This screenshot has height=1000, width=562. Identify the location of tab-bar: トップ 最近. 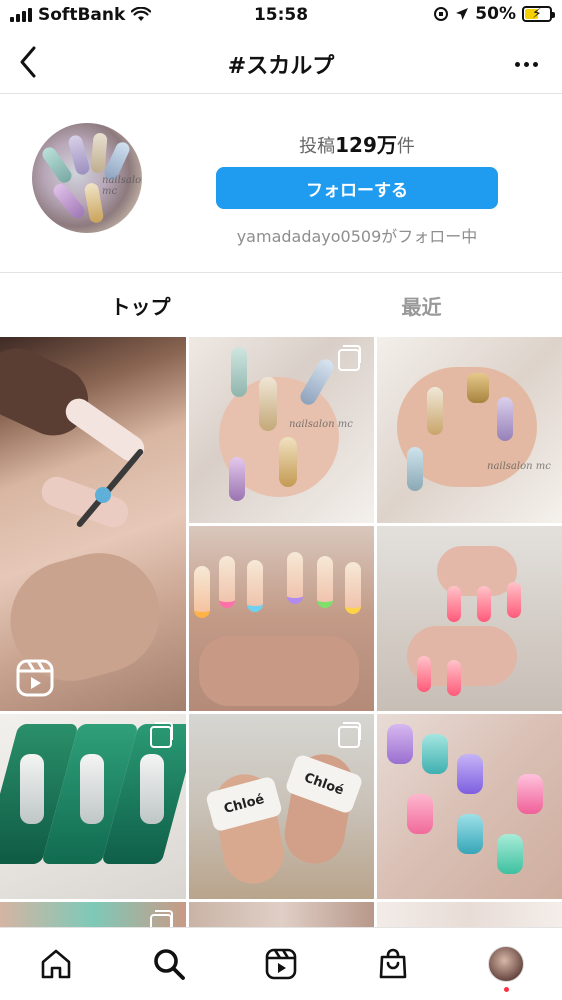
(281, 305).